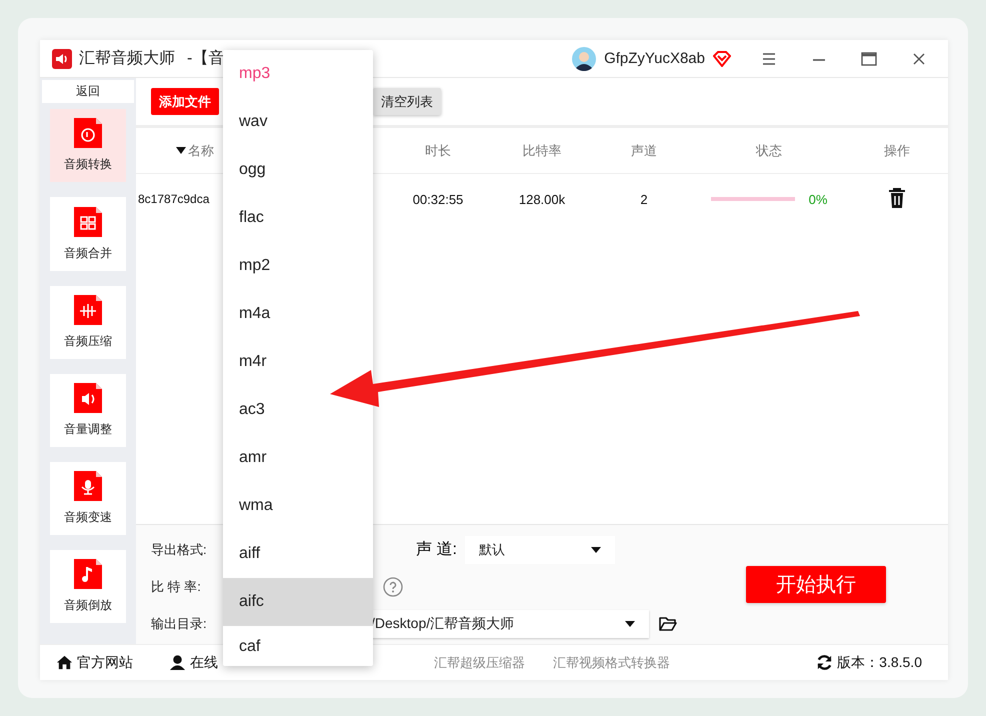 The height and width of the screenshot is (716, 986). What do you see at coordinates (252, 506) in the screenshot?
I see `menu-item: wma` at bounding box center [252, 506].